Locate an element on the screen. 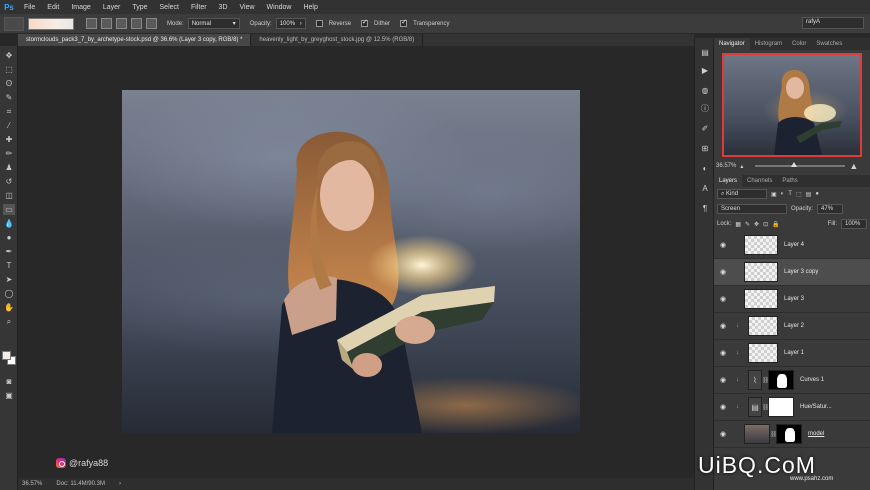 This screenshot has width=870, height=490. menu-edit: Edit is located at coordinates (53, 7).